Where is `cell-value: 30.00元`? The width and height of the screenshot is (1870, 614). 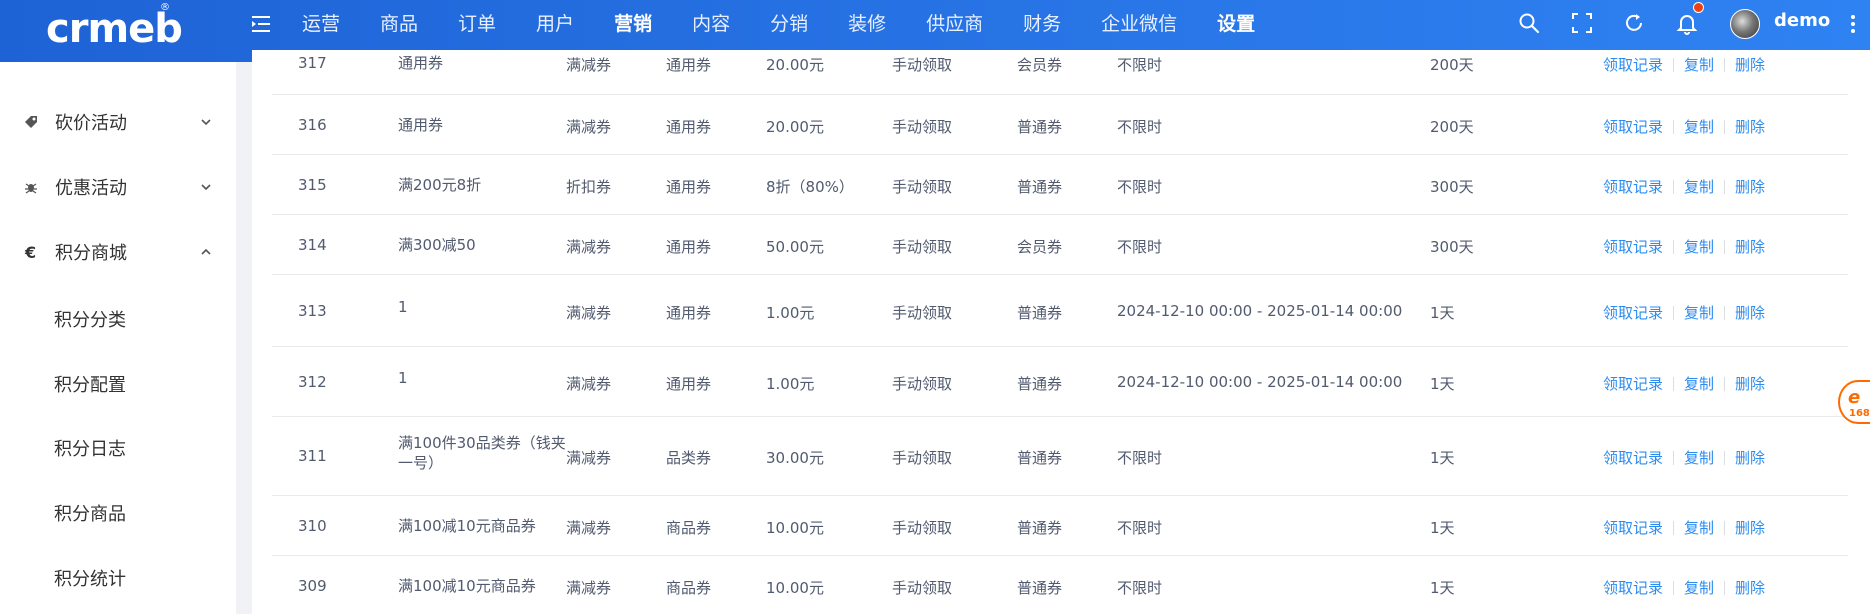 cell-value: 30.00元 is located at coordinates (795, 458).